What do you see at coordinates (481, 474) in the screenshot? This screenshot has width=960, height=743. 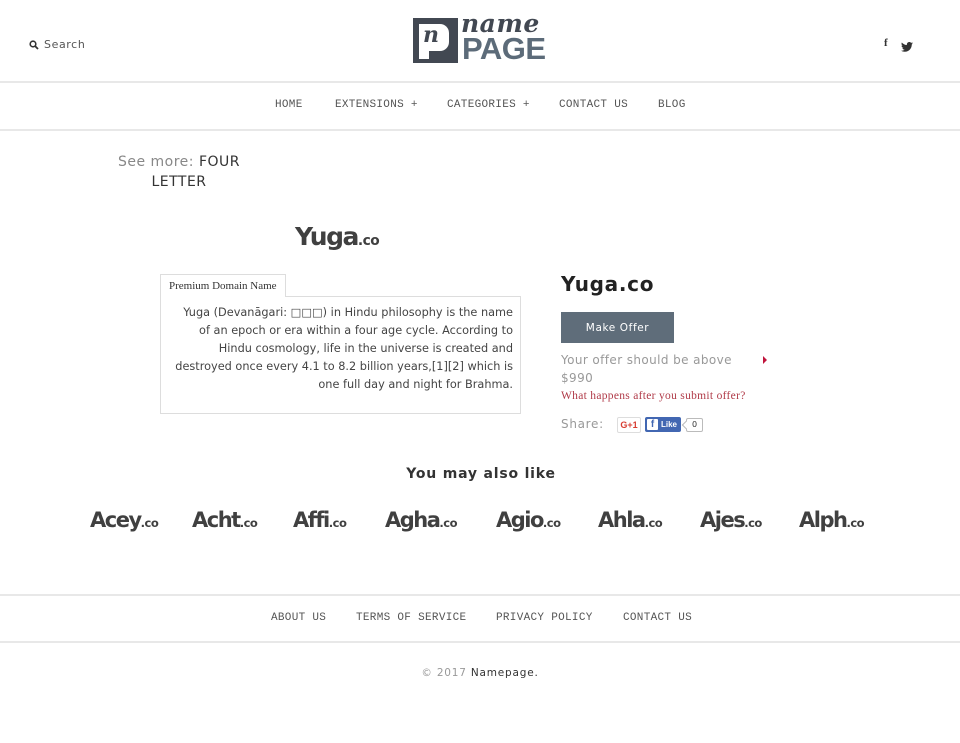 I see `also-like-title: You may also like` at bounding box center [481, 474].